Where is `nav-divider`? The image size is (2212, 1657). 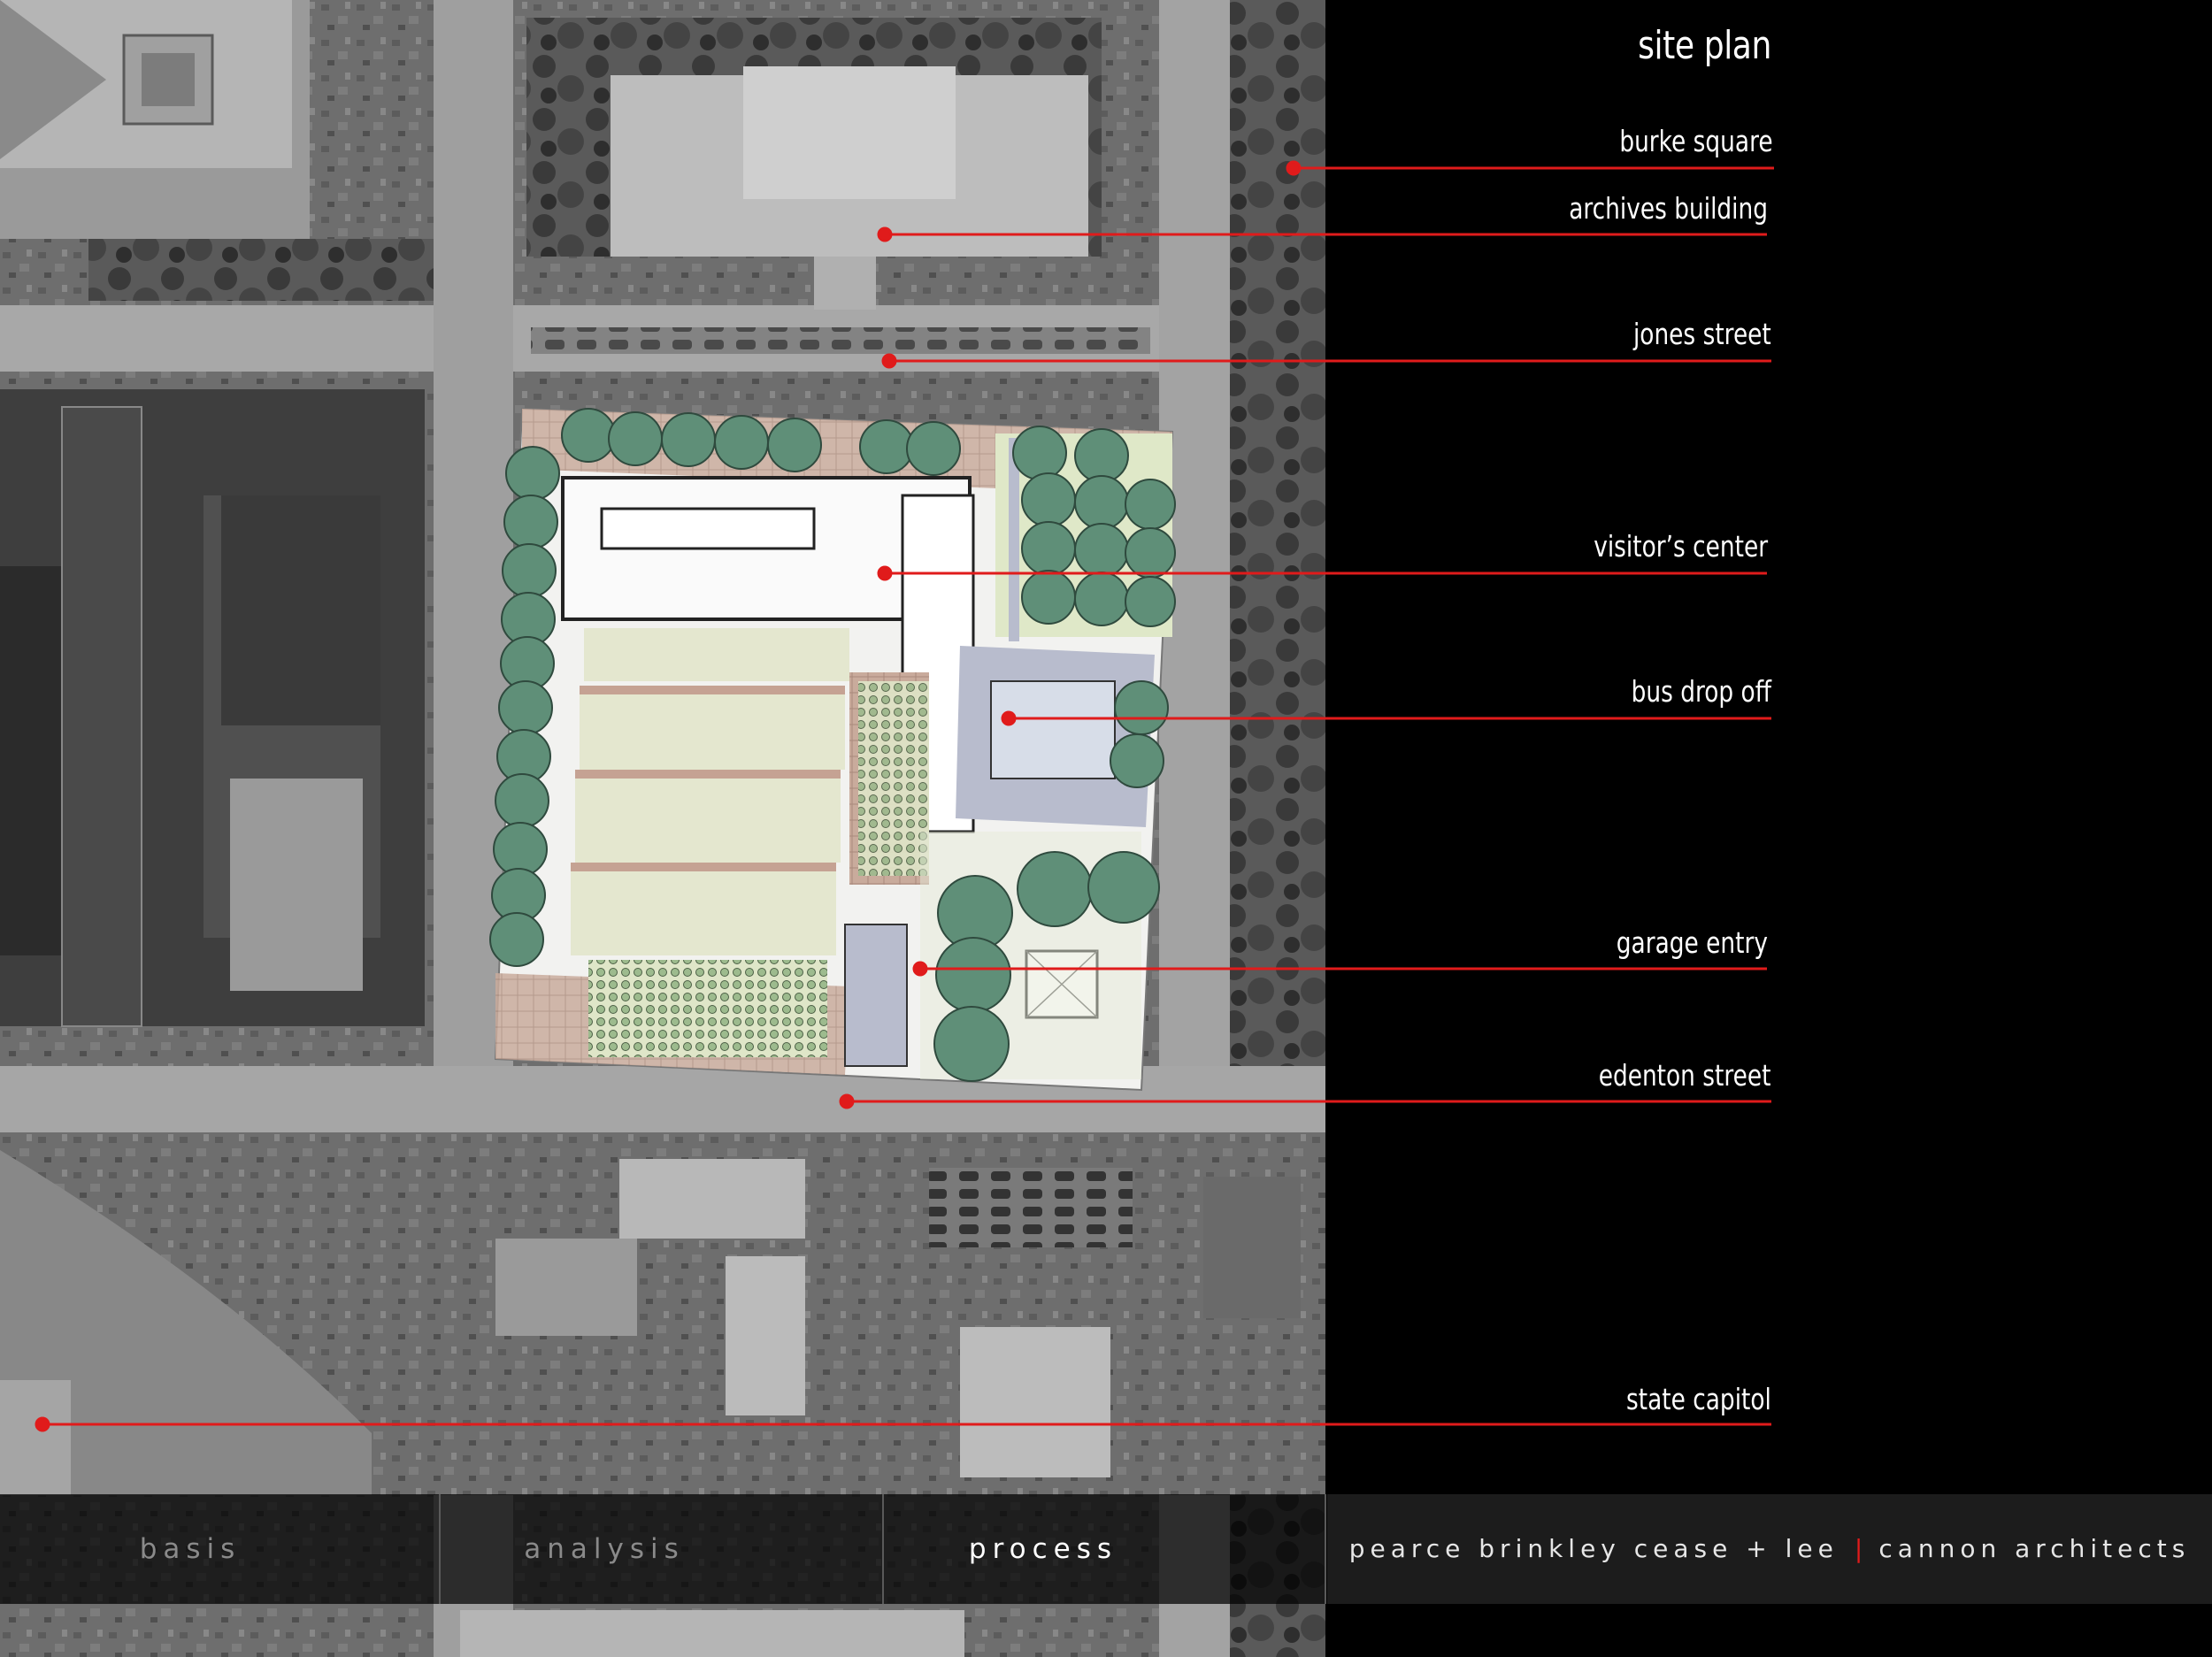
nav-divider is located at coordinates (1326, 1549).